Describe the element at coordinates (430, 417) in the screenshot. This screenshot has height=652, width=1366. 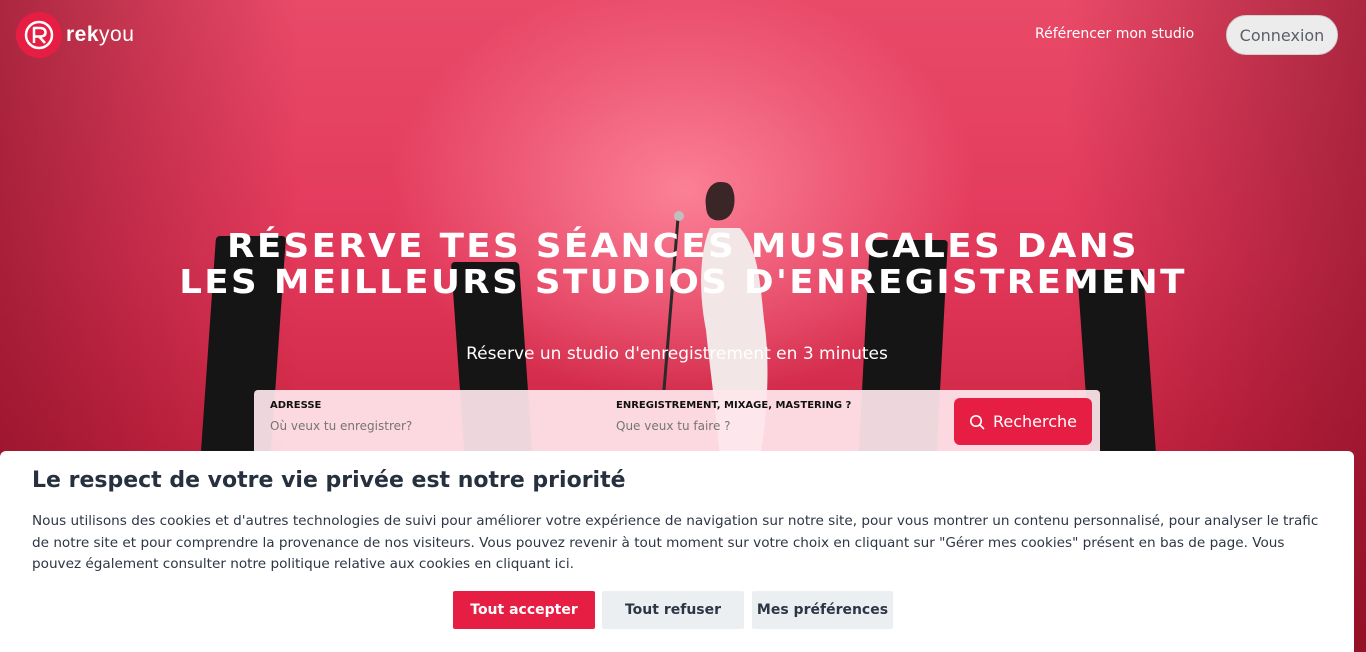
I see `address-field: ADRESSE` at that location.